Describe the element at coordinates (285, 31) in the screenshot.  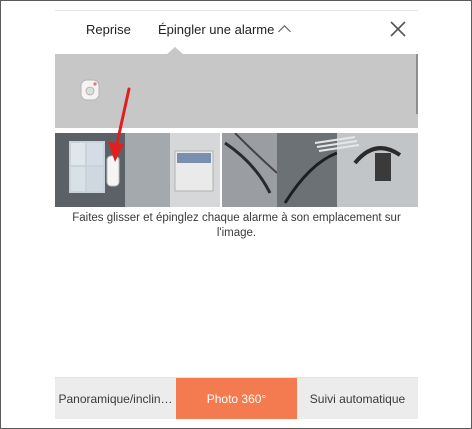
I see `chevron-up-icon` at that location.